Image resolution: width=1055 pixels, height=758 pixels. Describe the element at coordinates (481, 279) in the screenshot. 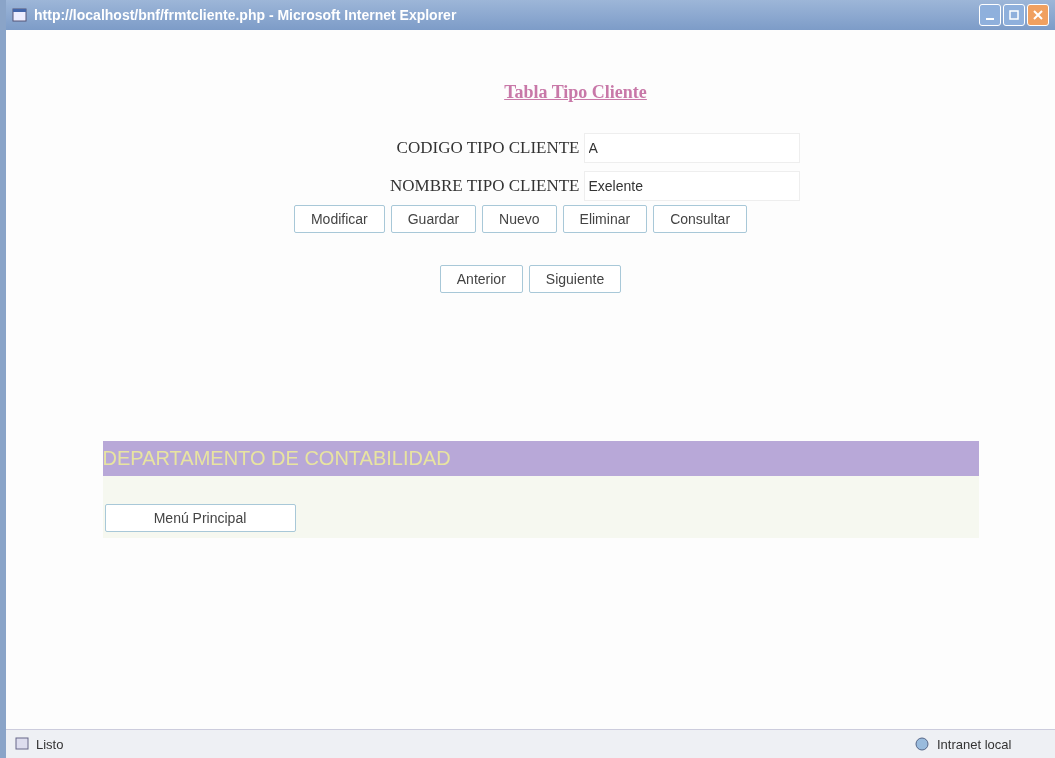

I see `navigation-button: Anterior` at that location.